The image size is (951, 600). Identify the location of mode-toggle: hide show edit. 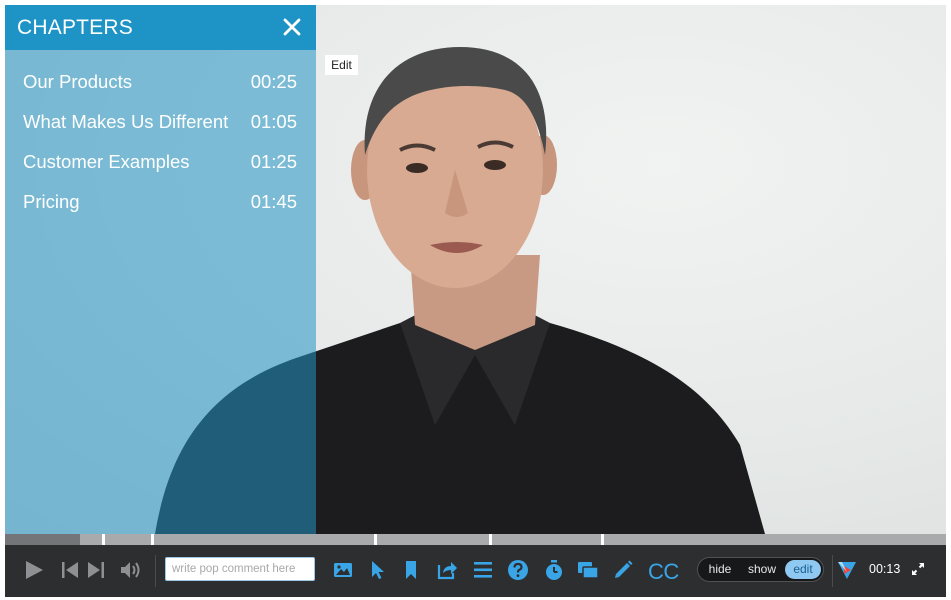
(760, 569).